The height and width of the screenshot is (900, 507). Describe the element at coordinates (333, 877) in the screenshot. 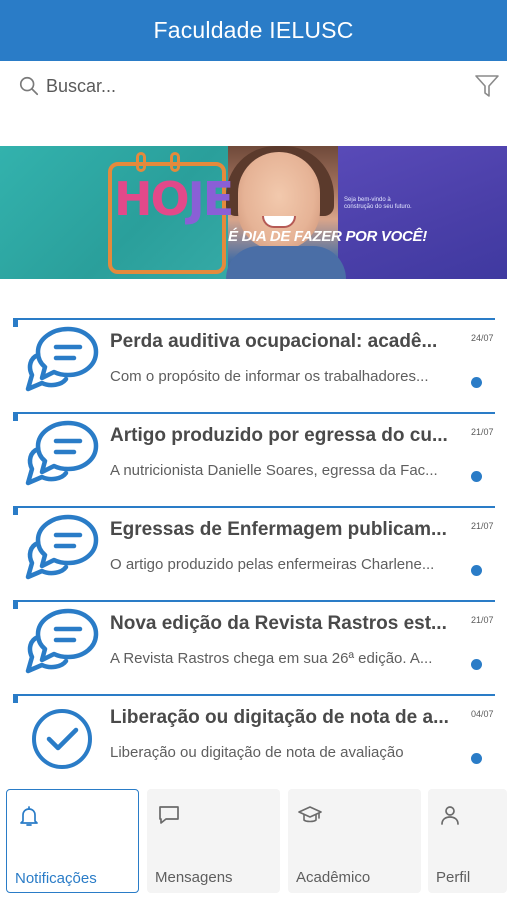

I see `tab-label: Acadêmico` at that location.